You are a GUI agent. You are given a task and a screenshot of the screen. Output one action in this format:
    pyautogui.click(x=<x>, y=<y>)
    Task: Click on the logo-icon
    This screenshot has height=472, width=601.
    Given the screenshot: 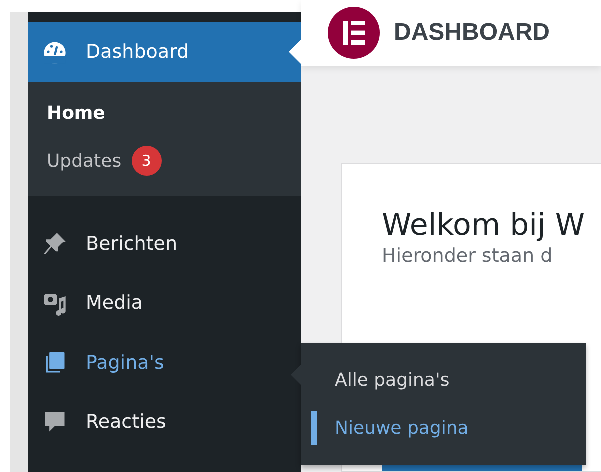 What is the action you would take?
    pyautogui.click(x=354, y=33)
    